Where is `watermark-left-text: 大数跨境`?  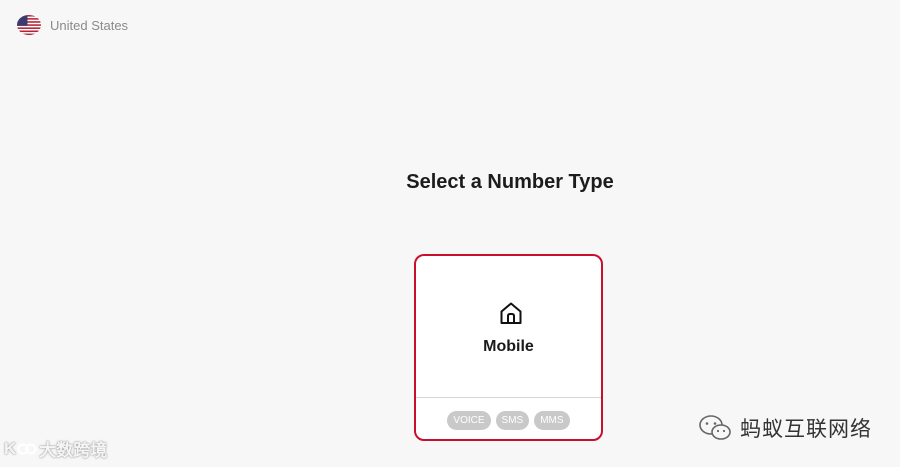
watermark-left-text: 大数跨境 is located at coordinates (73, 450).